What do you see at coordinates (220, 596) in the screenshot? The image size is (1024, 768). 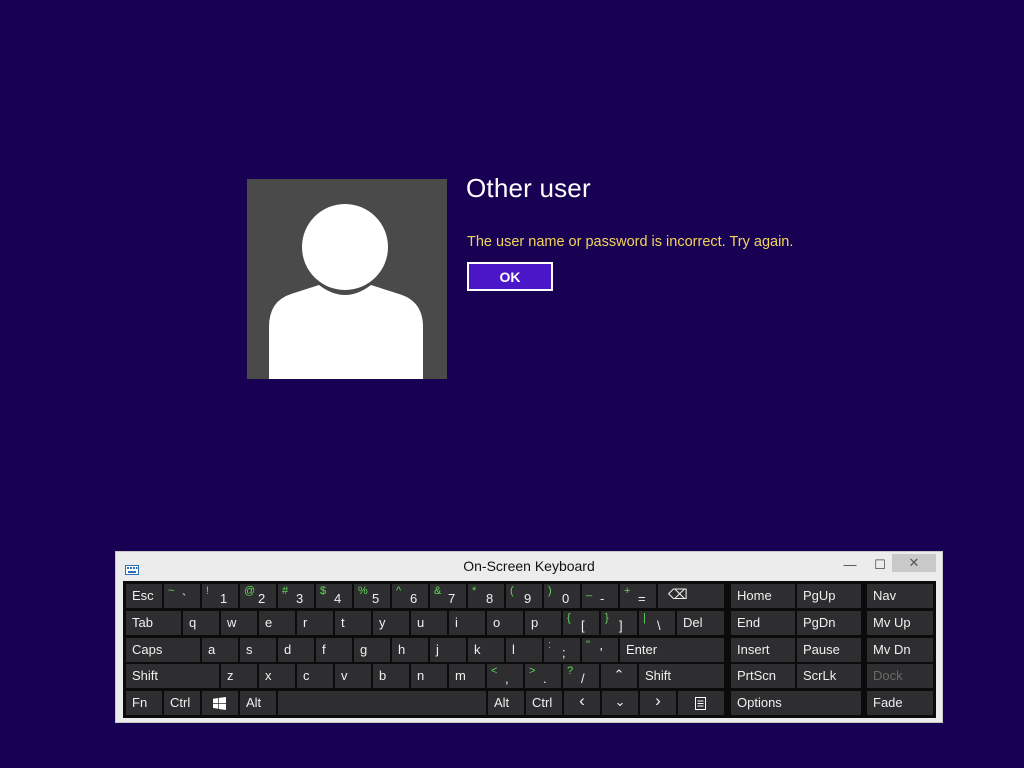 I see `key-1: ! 1` at bounding box center [220, 596].